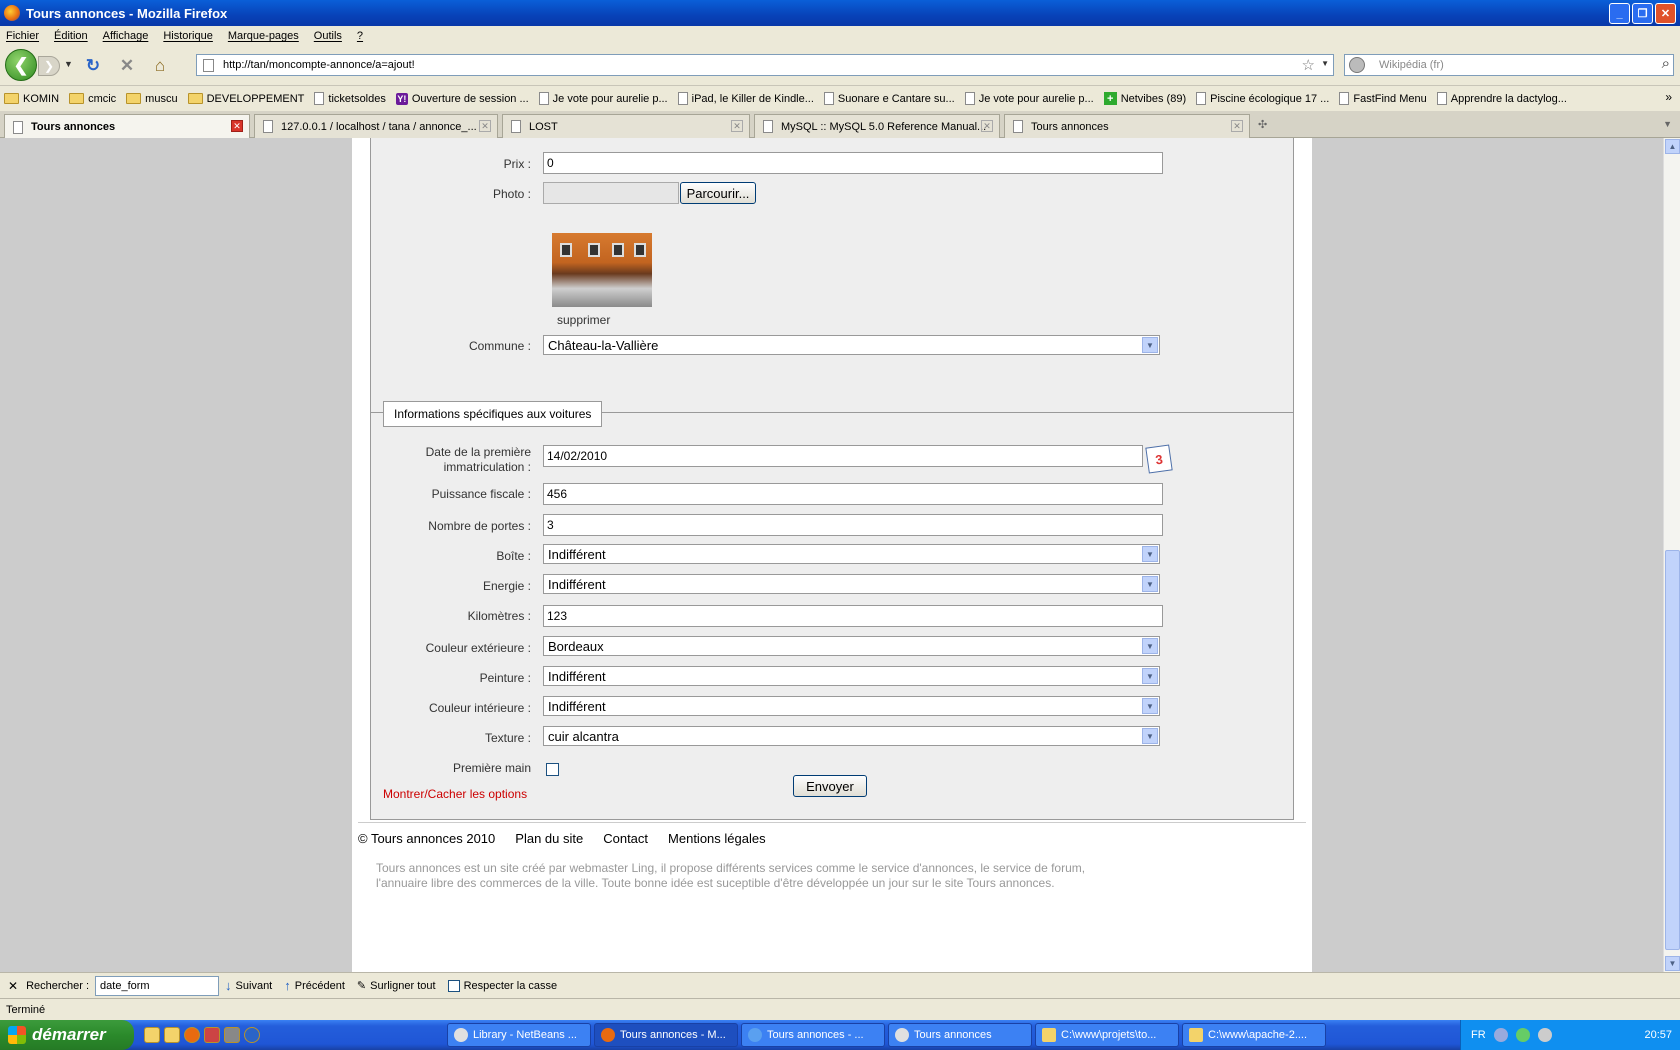 The width and height of the screenshot is (1680, 1050). Describe the element at coordinates (396, 986) in the screenshot. I see `highlight-all-button: ✎ Surligner tout` at that location.